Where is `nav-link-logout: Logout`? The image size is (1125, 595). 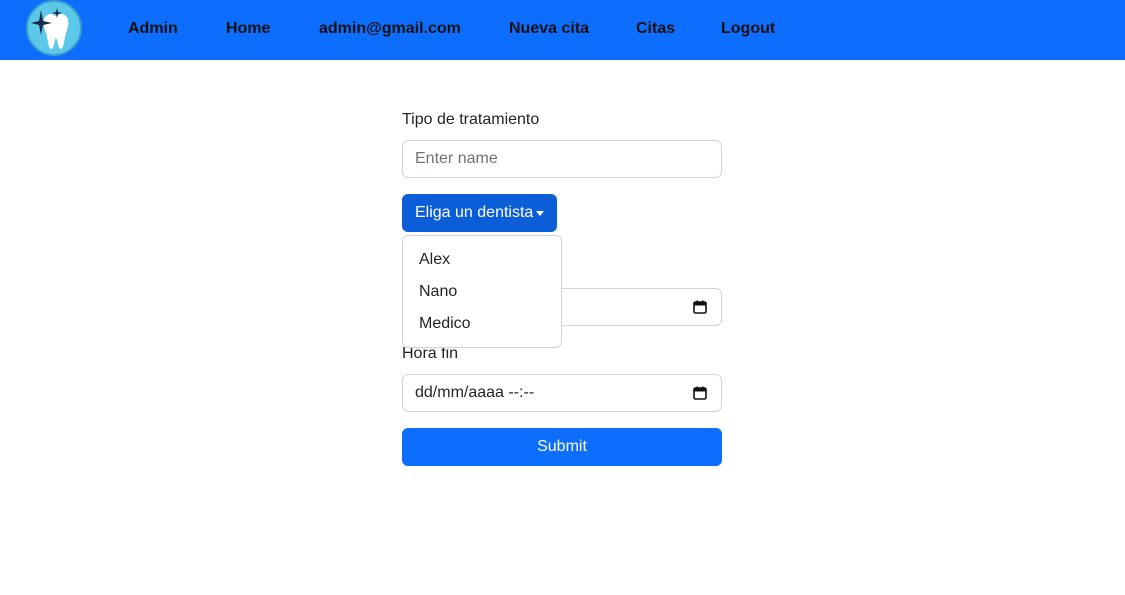 nav-link-logout: Logout is located at coordinates (748, 29).